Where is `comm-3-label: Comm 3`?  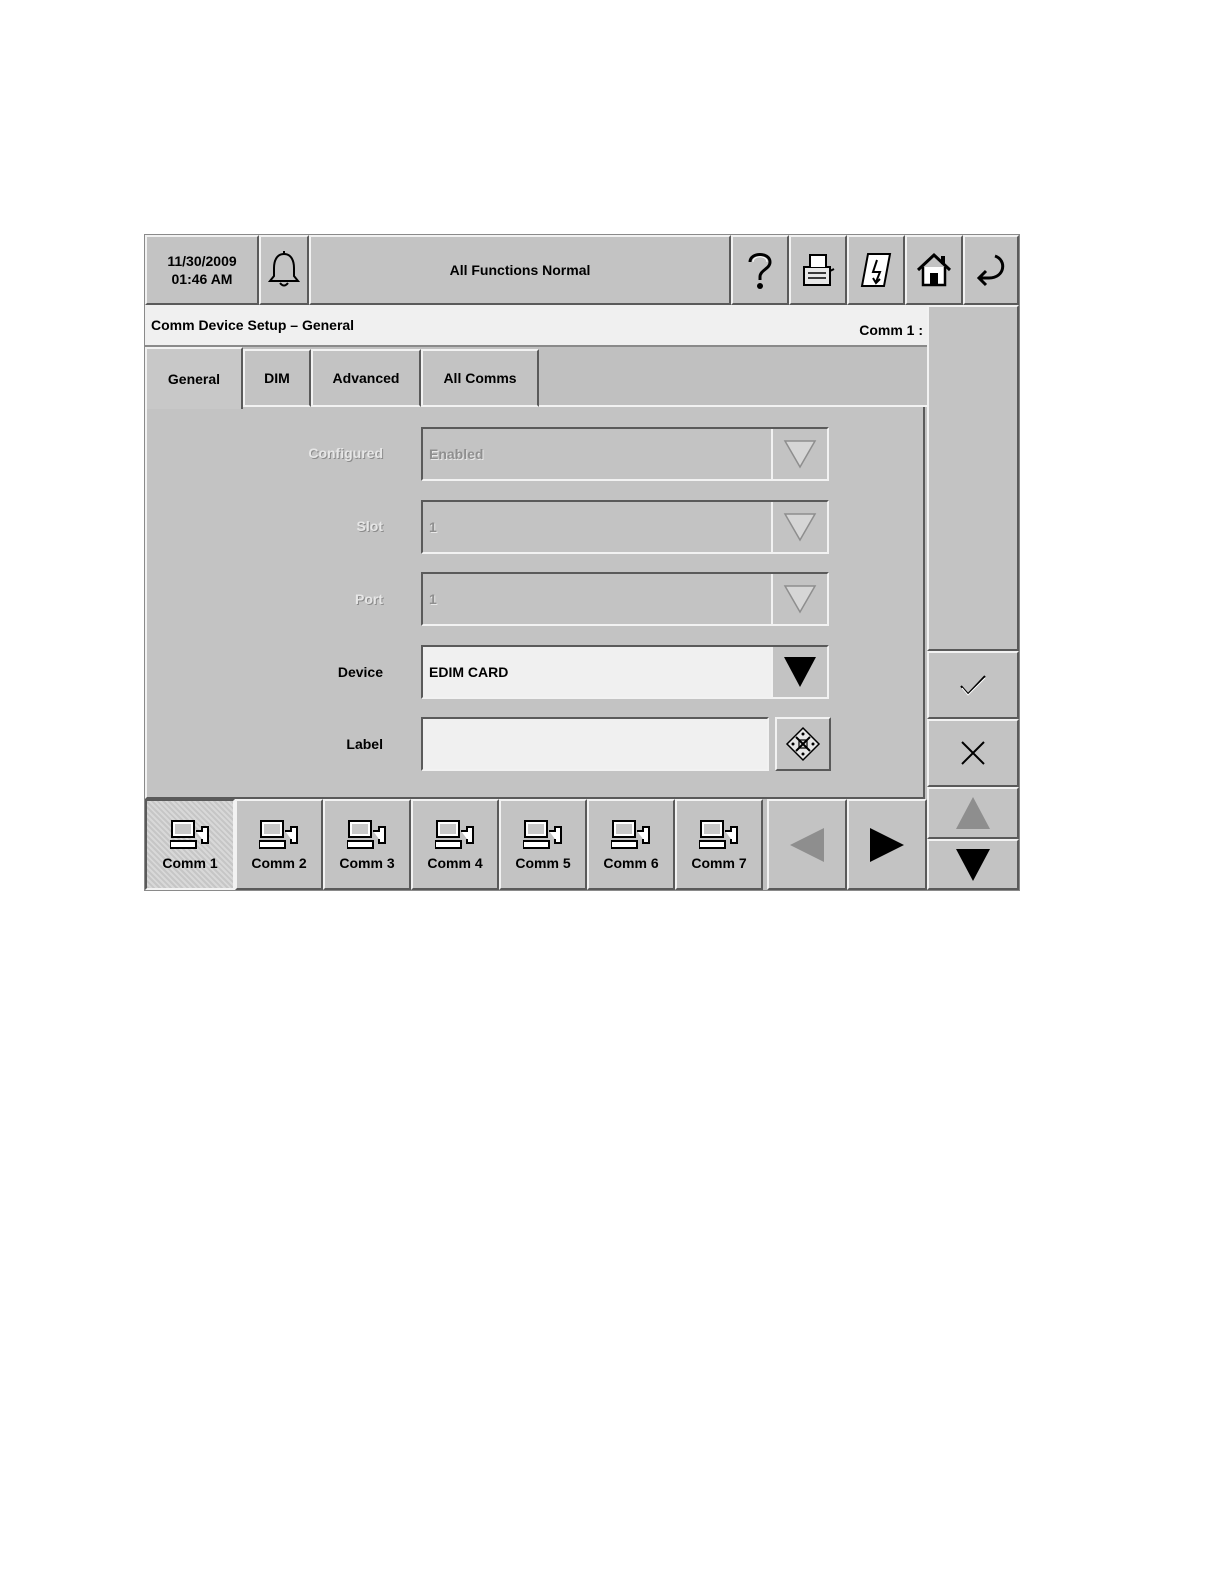
comm-3-label: Comm 3 is located at coordinates (367, 862).